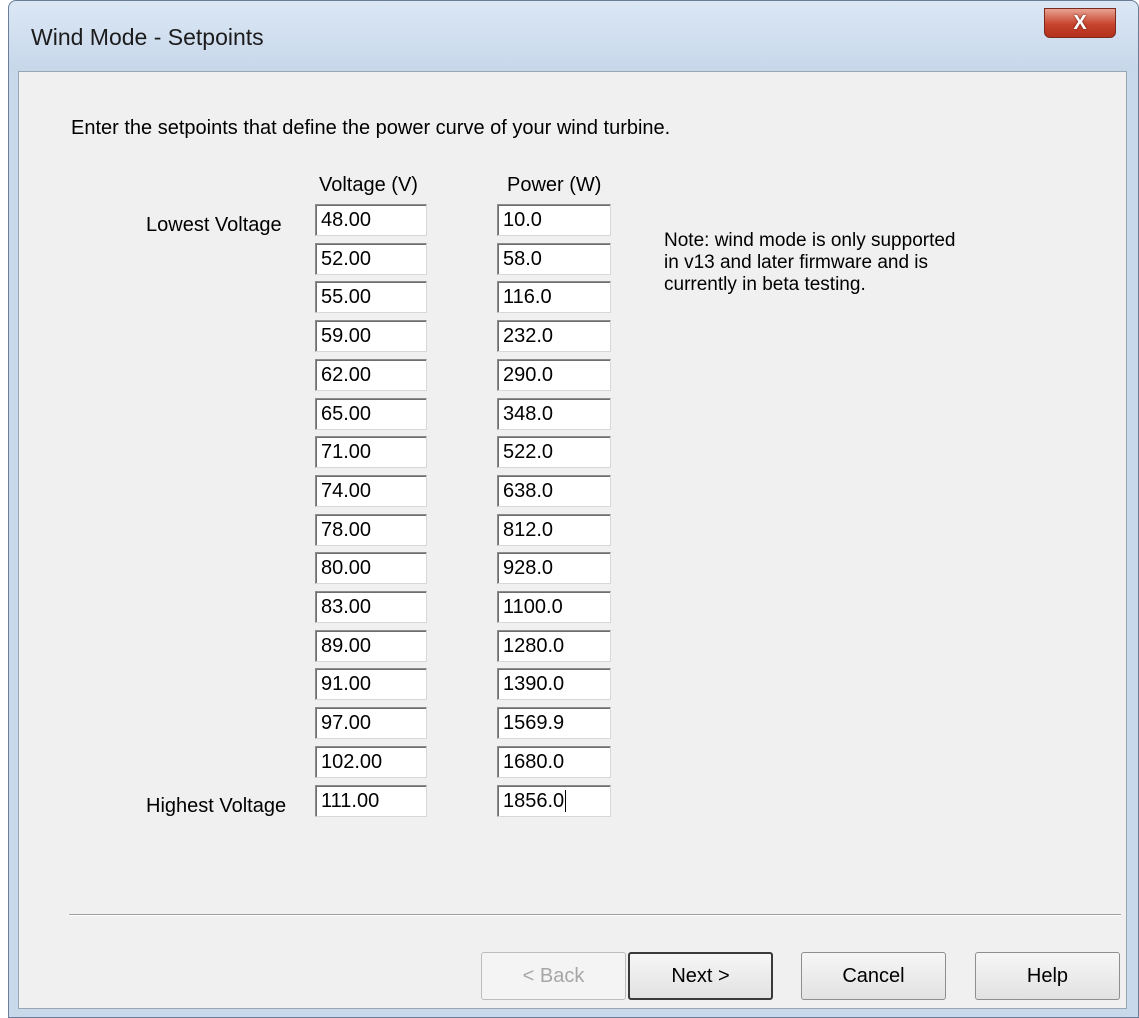  What do you see at coordinates (534, 801) in the screenshot?
I see `power-input-text: 1856.0` at bounding box center [534, 801].